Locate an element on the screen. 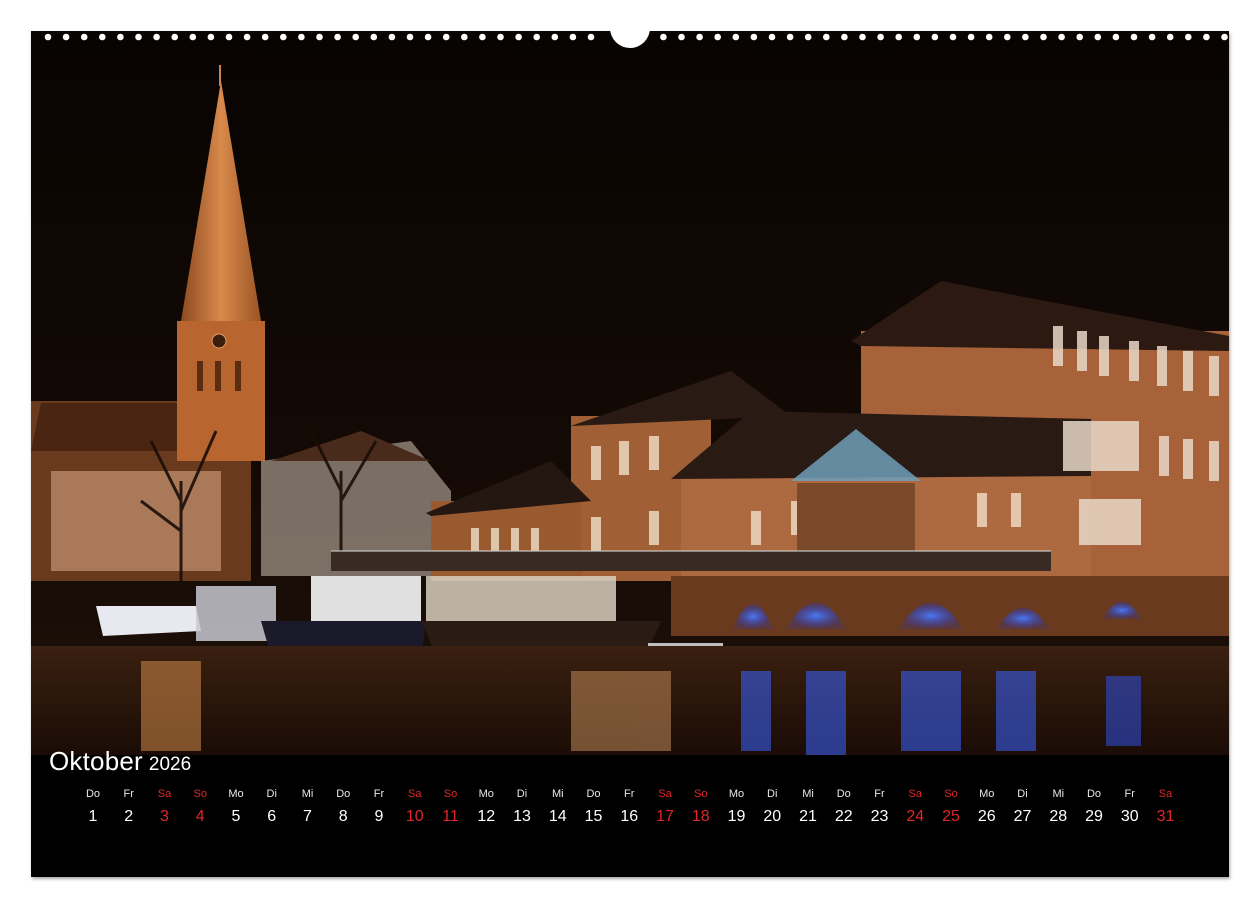 The image size is (1260, 908). month-title: Oktober 2026 is located at coordinates (120, 761).